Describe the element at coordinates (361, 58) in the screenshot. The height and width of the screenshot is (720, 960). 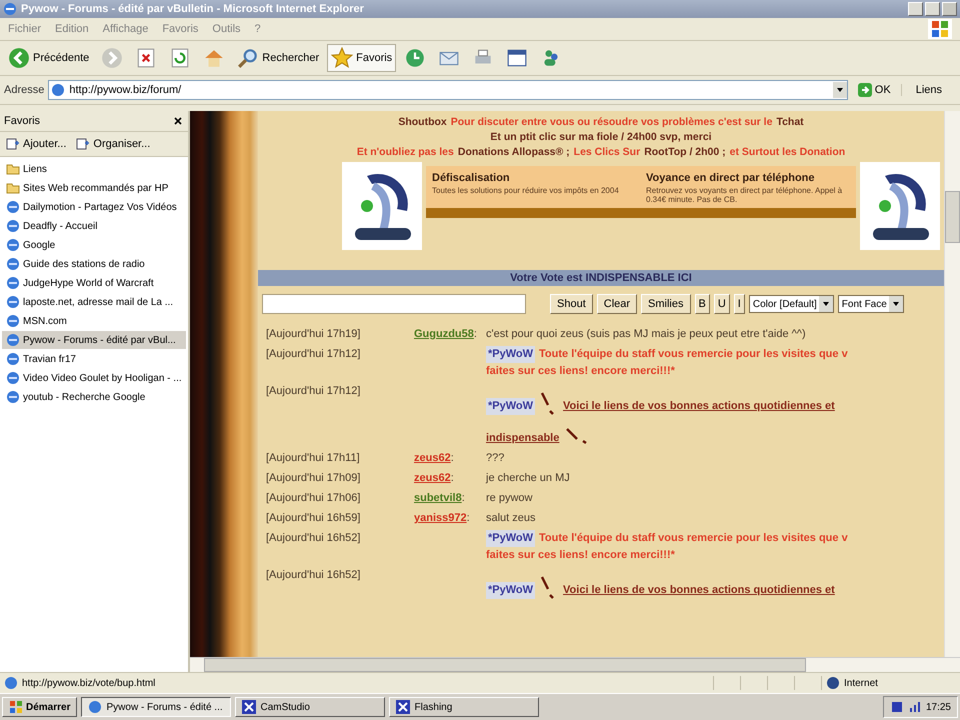
I see `favorites-button: Favoris` at that location.